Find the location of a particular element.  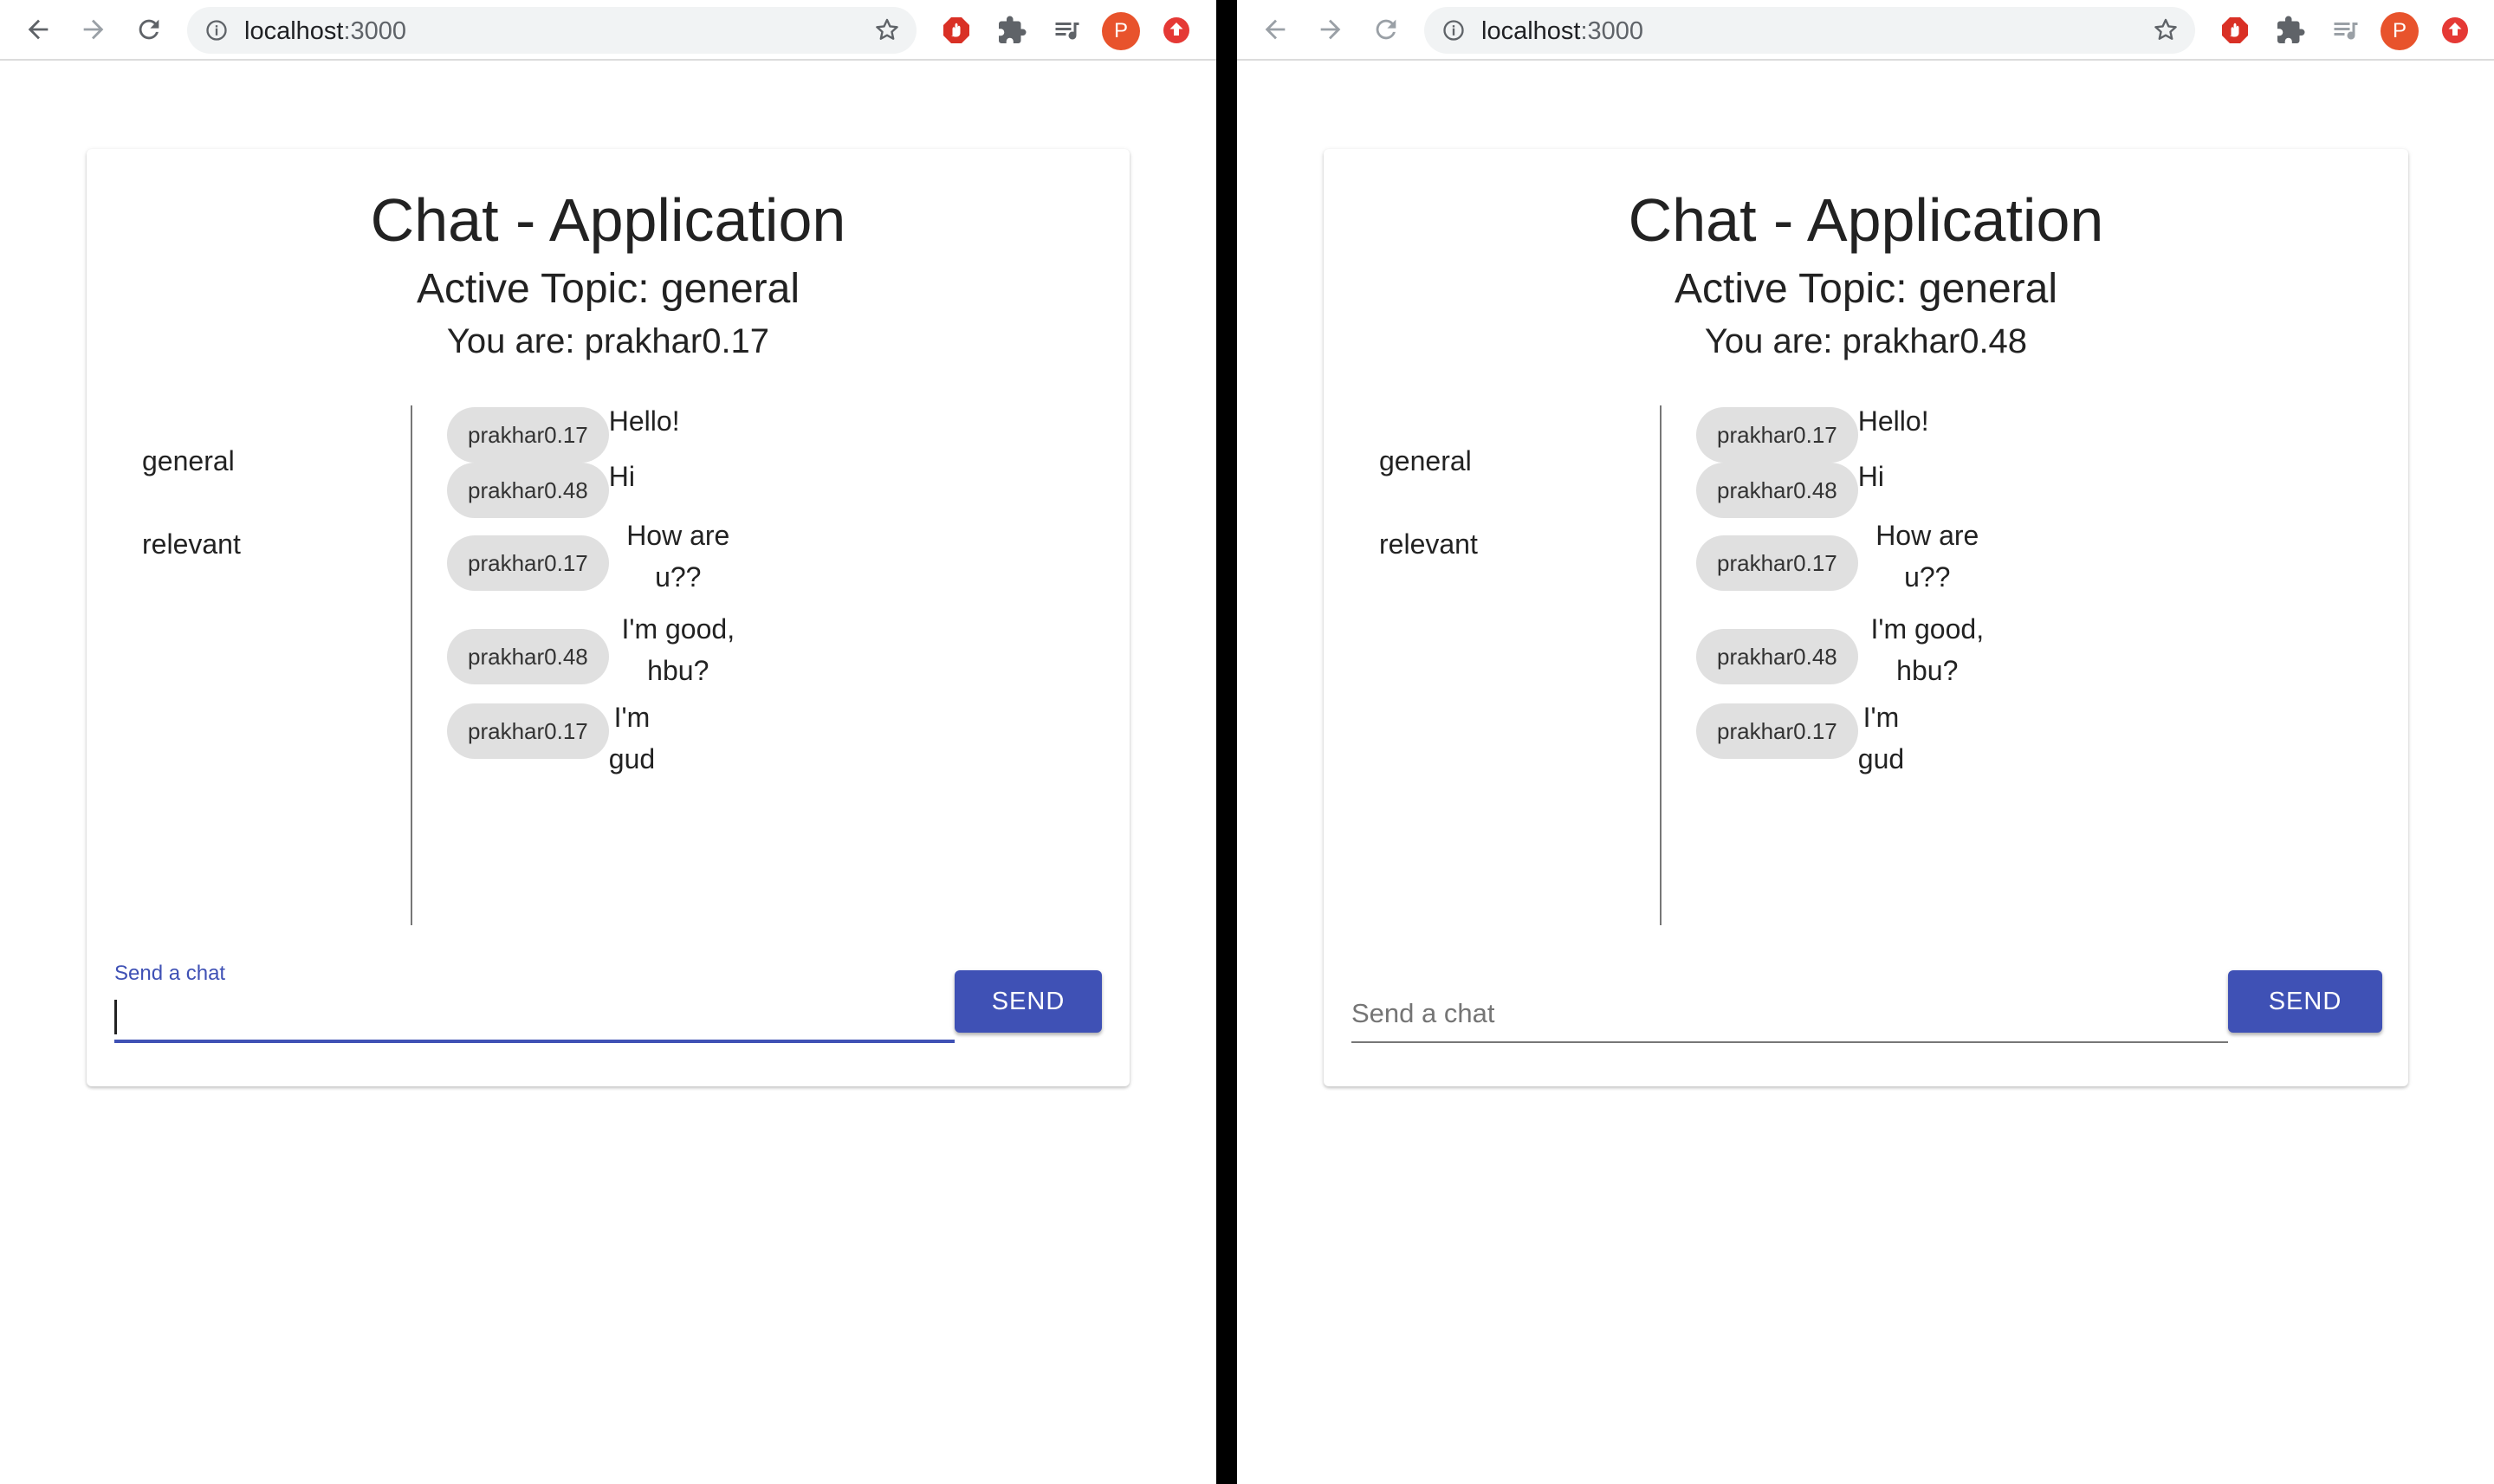

current-user: You are: prakhar0.48 is located at coordinates (1866, 341).